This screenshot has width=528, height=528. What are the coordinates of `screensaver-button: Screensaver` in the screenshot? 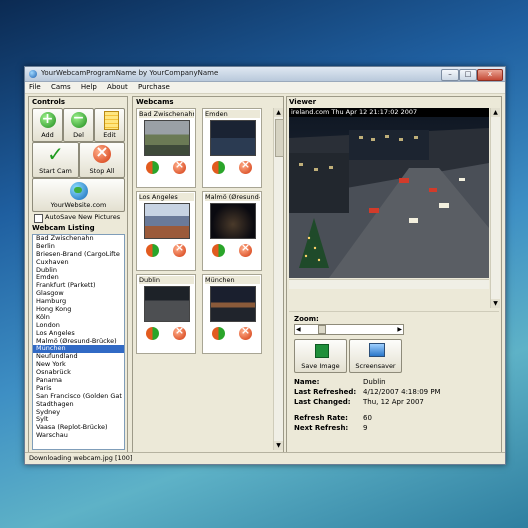 It's located at (375, 356).